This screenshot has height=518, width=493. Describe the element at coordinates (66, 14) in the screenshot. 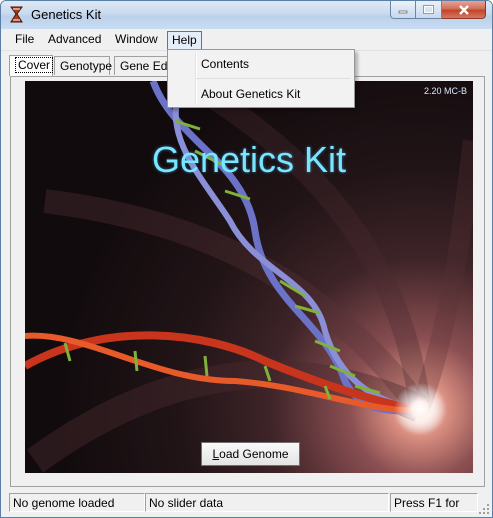

I see `window-title: Genetics Kit` at that location.